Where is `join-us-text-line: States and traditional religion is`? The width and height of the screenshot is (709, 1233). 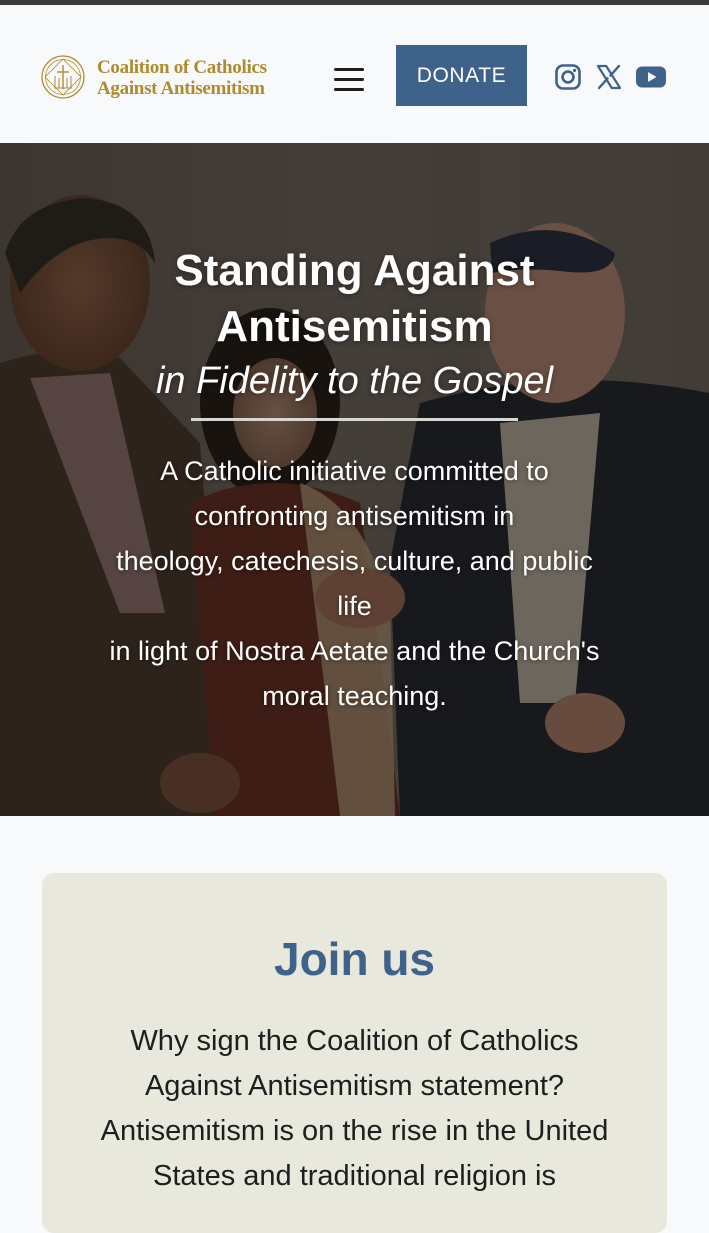
join-us-text-line: States and traditional religion is is located at coordinates (354, 1176).